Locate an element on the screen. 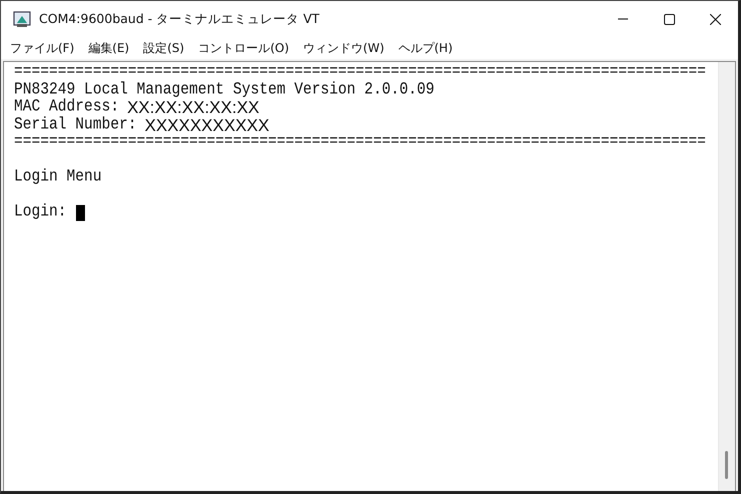 Image resolution: width=741 pixels, height=494 pixels. text-cursor is located at coordinates (80, 212).